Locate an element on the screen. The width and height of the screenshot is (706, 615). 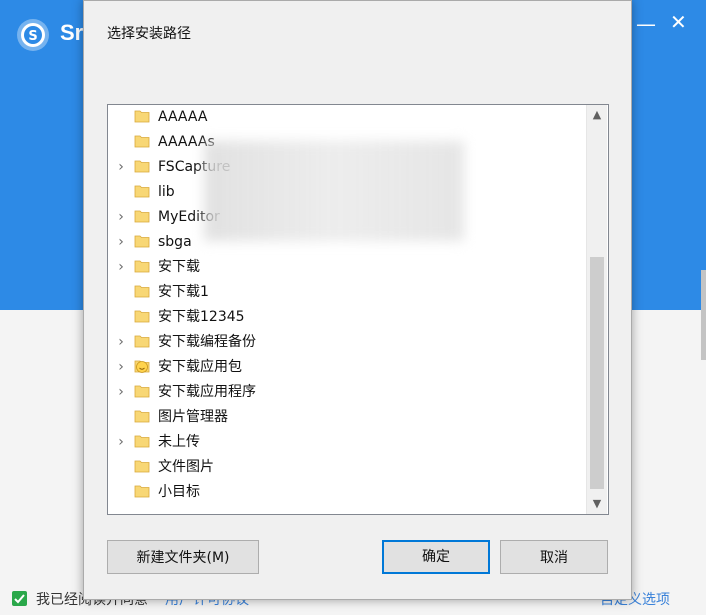
agree-checkbox is located at coordinates (19, 598).